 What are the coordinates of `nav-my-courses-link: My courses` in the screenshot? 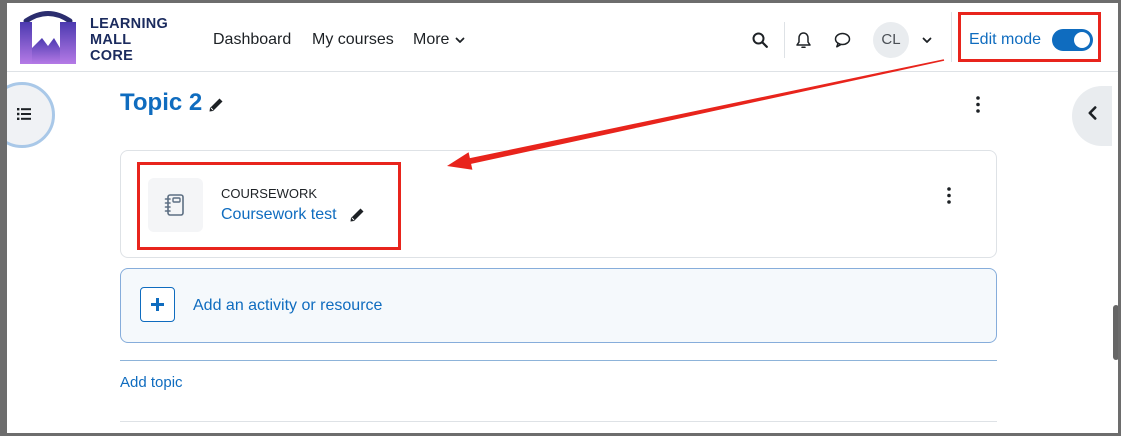 It's located at (353, 40).